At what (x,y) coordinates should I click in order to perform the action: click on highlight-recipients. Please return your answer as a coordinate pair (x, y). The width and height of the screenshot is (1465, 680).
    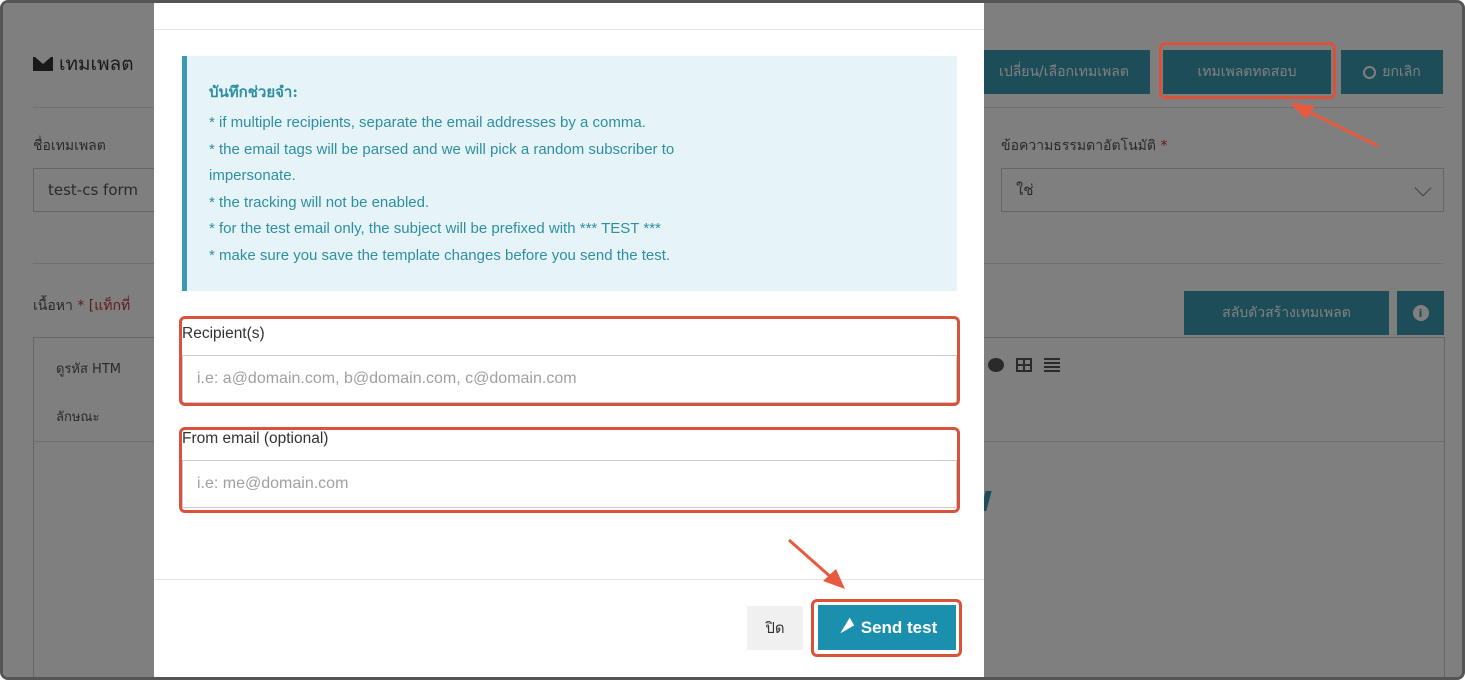
    Looking at the image, I should click on (569, 361).